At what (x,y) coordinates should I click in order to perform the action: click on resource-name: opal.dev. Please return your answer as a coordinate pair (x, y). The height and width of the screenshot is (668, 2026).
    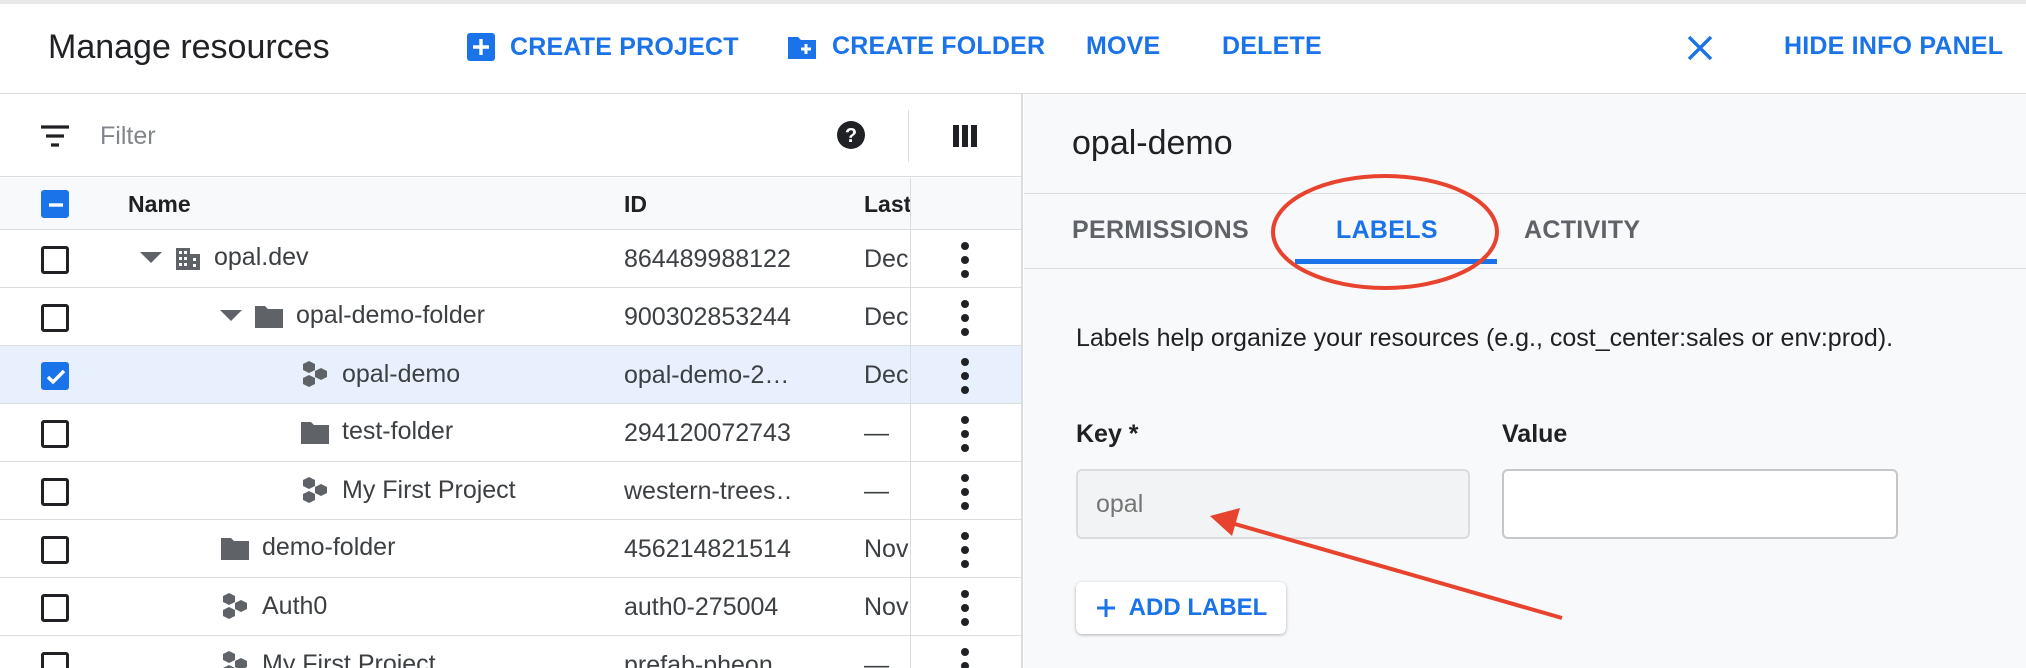
    Looking at the image, I should click on (261, 257).